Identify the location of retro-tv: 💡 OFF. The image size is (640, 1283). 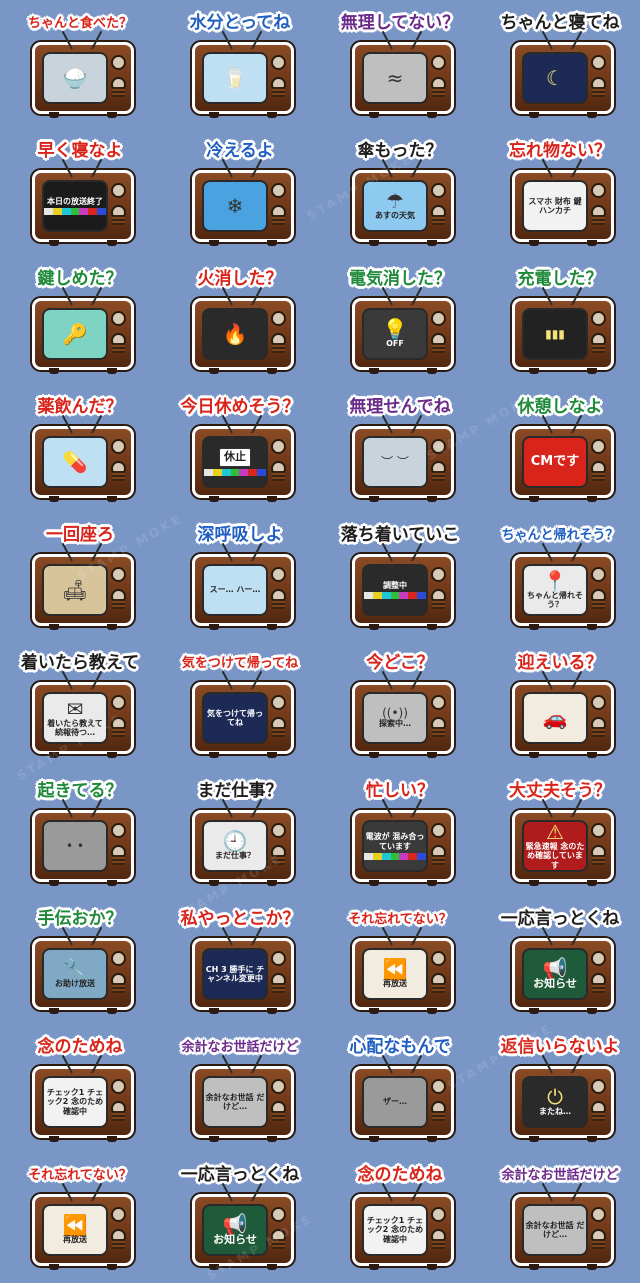
(403, 330).